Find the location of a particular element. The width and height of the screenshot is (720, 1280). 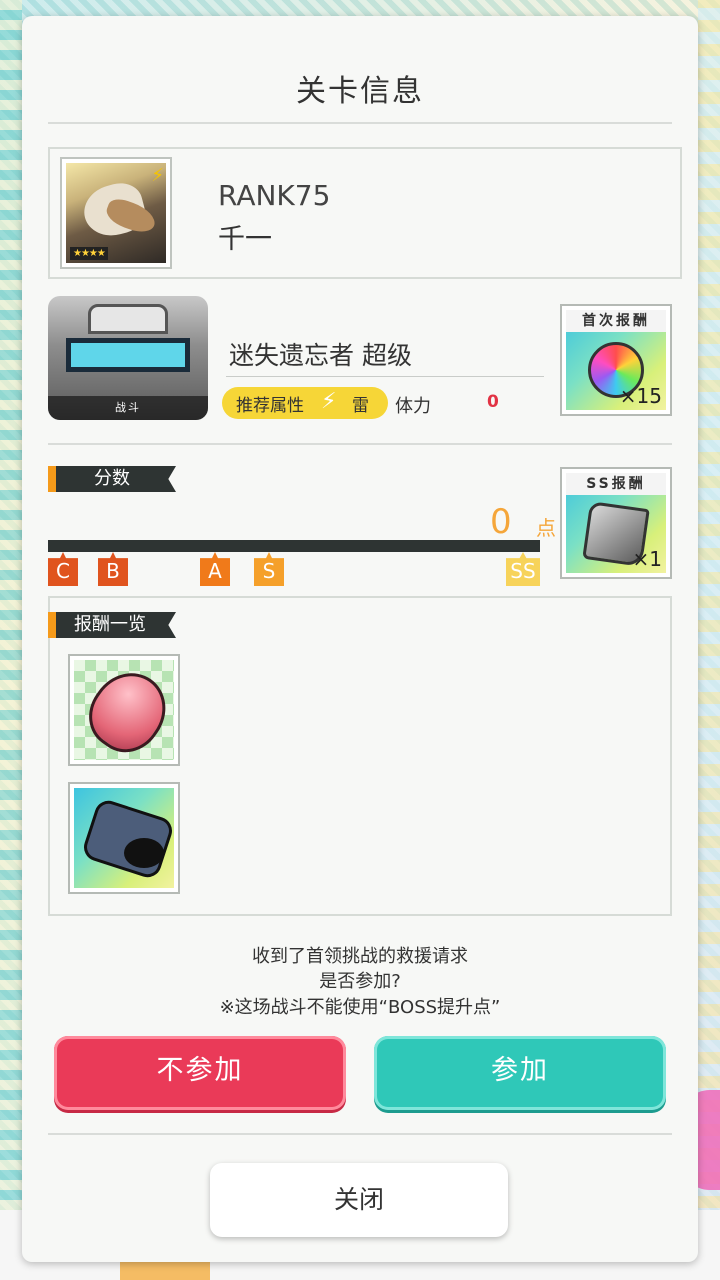

grade-marker-ss: SS is located at coordinates (523, 569).